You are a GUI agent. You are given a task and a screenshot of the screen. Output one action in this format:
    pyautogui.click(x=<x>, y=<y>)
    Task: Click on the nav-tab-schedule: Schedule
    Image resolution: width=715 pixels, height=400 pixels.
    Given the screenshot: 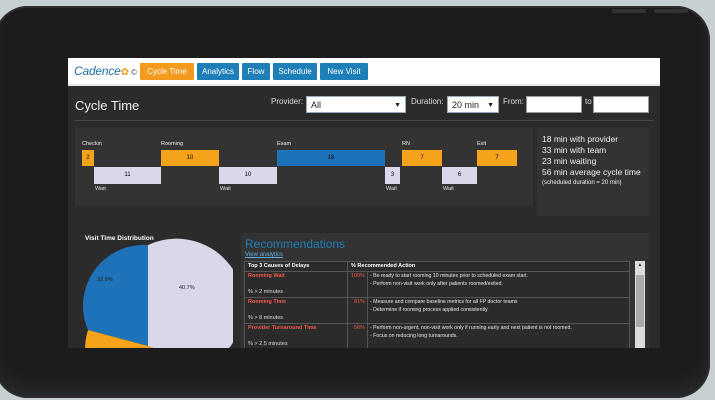 What is the action you would take?
    pyautogui.click(x=295, y=71)
    